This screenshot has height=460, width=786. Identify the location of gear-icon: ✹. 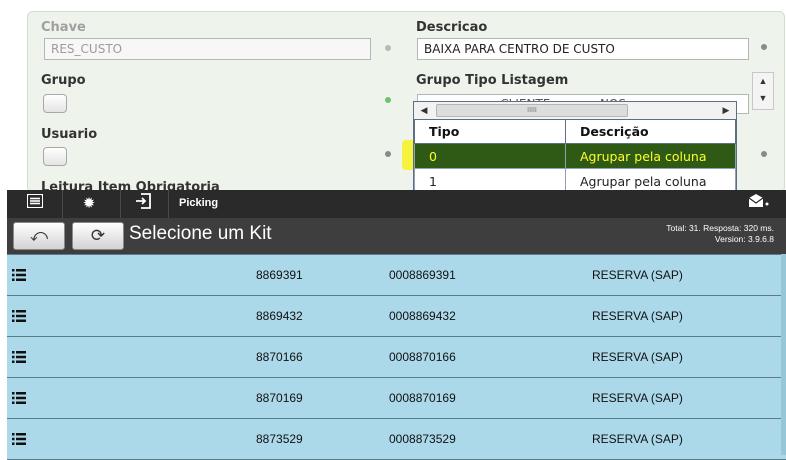
(89, 204).